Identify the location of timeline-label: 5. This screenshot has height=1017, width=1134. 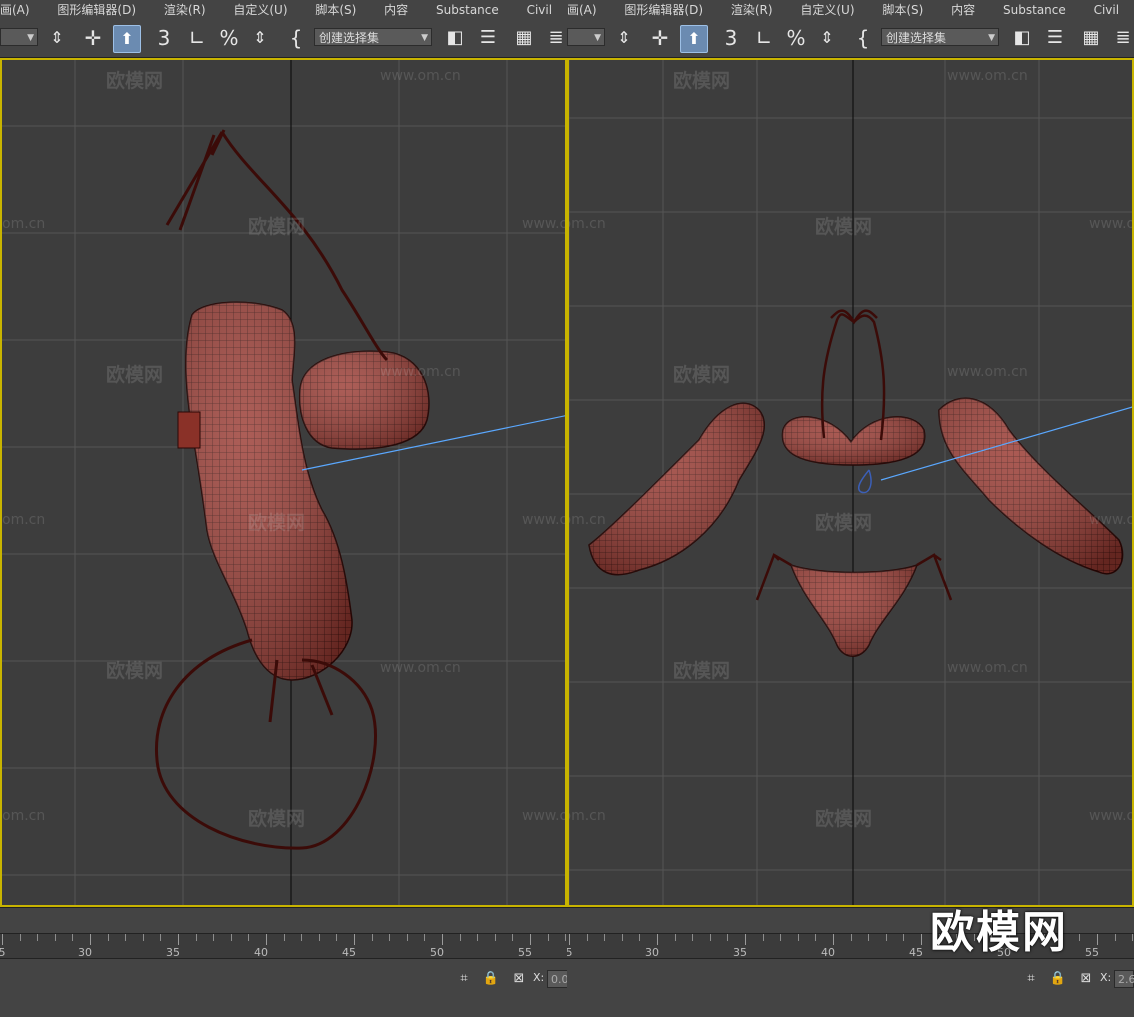
(570, 952).